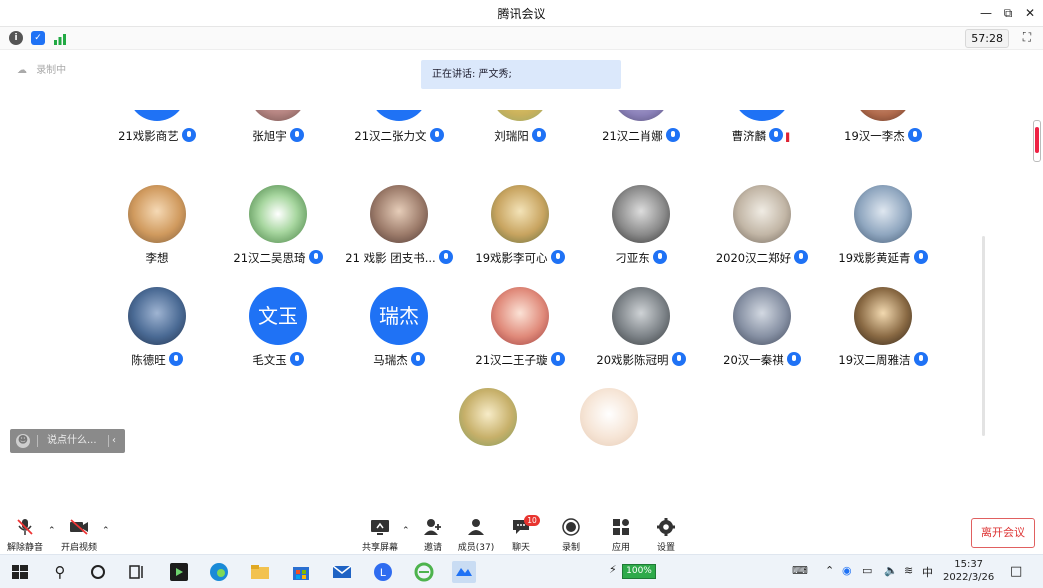  I want to click on info-icon: i, so click(16, 38).